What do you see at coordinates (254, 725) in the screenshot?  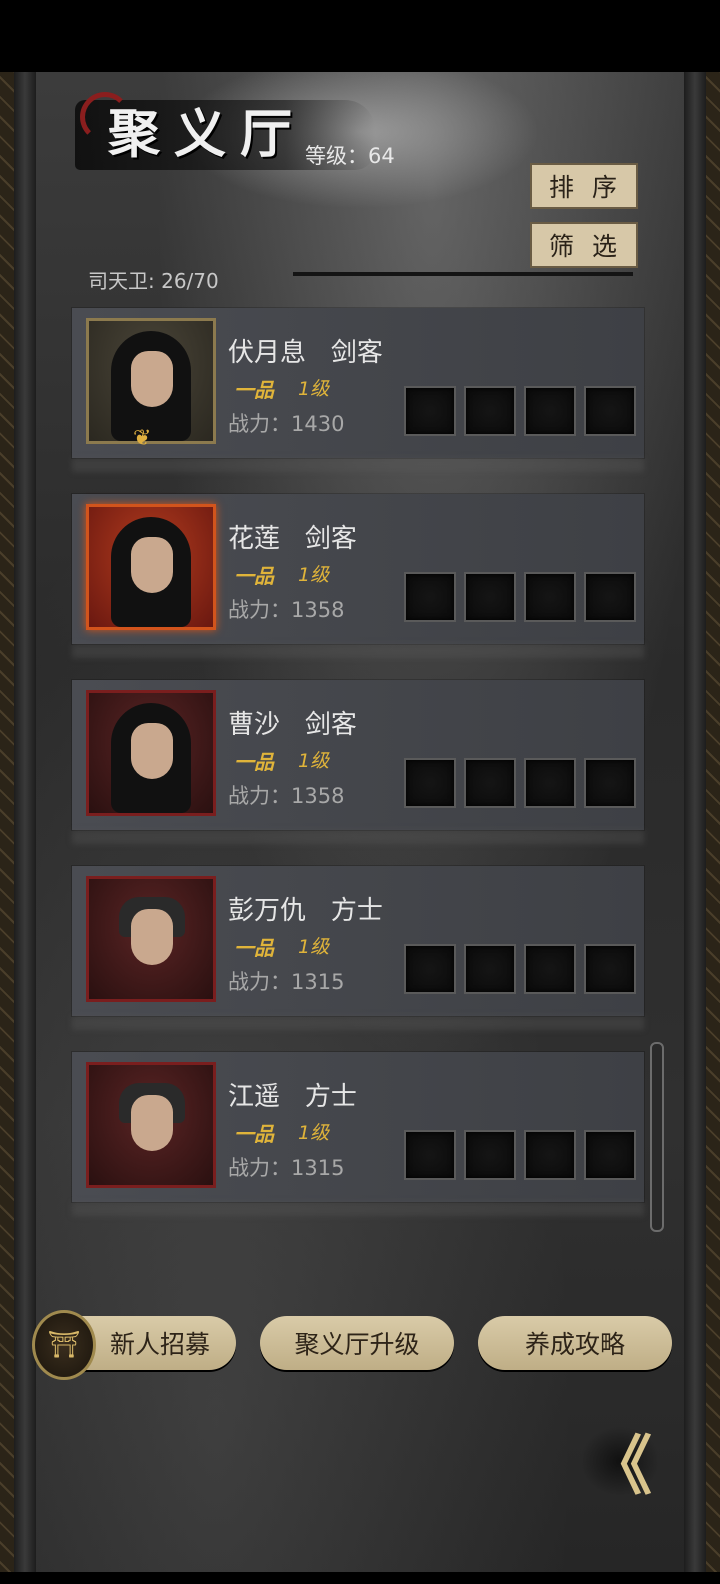 I see `hero-name-text: 曹沙` at bounding box center [254, 725].